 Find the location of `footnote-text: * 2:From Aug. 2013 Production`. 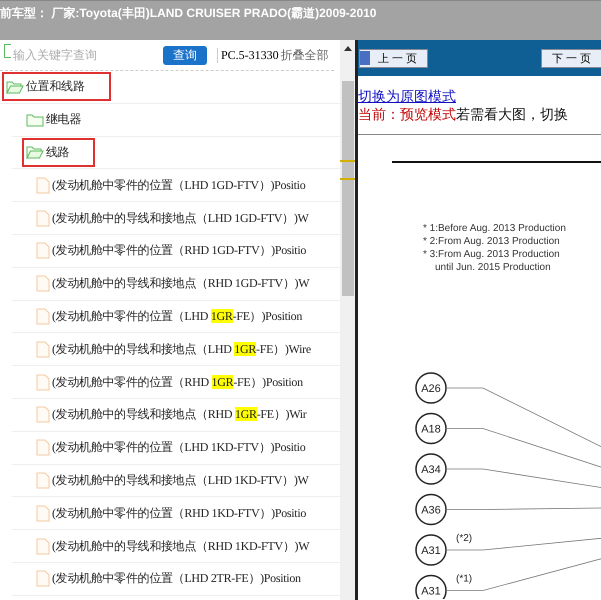

footnote-text: * 2:From Aug. 2013 Production is located at coordinates (491, 241).